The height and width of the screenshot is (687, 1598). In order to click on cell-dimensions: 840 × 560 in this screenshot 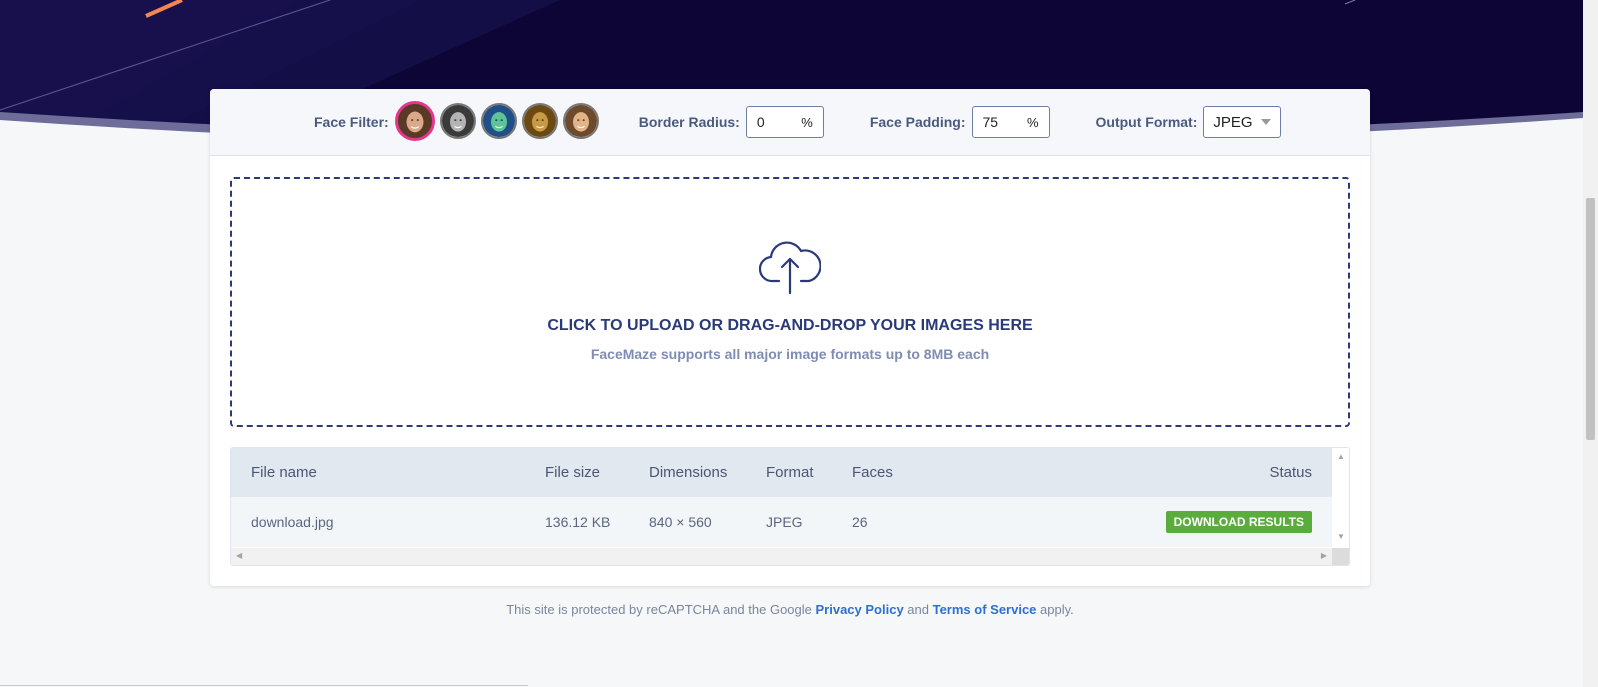, I will do `click(680, 522)`.